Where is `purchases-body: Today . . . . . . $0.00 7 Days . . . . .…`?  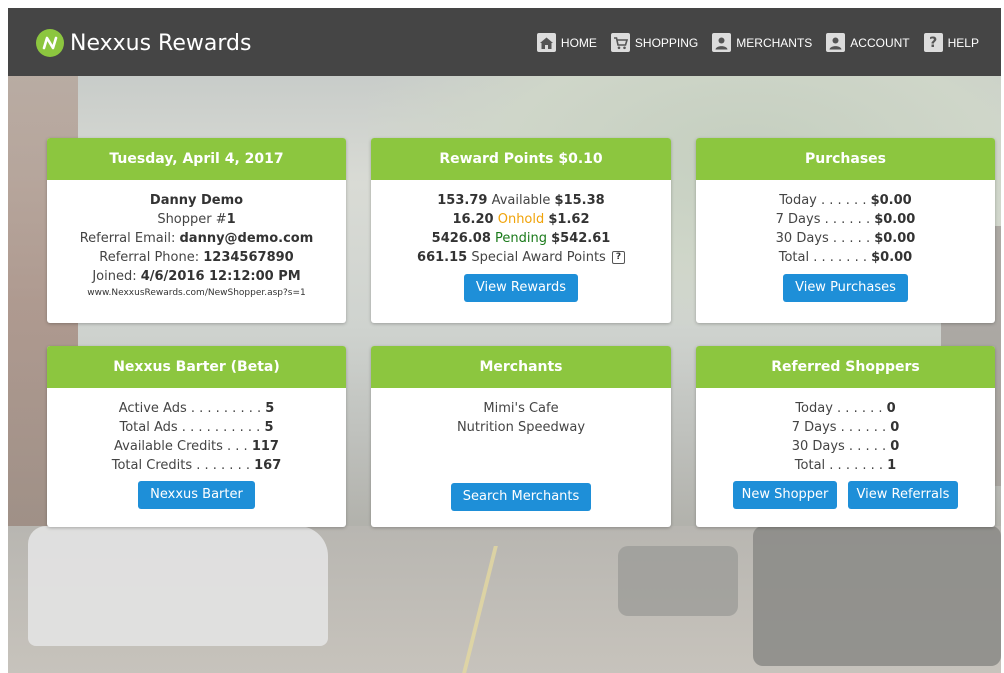
purchases-body: Today . . . . . . $0.00 7 Days . . . . .… is located at coordinates (845, 241).